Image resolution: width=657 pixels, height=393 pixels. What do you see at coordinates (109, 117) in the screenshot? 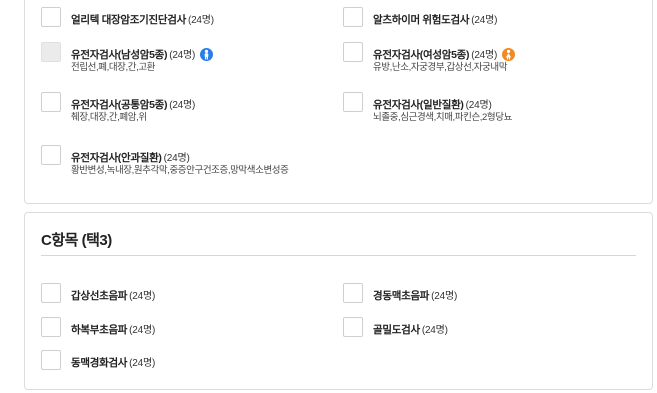
I see `option-description: 췌장,대장,간,폐암,위` at bounding box center [109, 117].